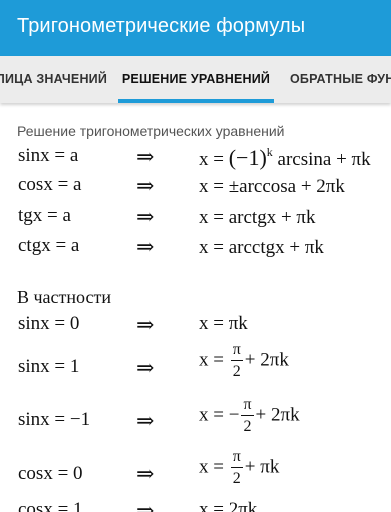 This screenshot has width=391, height=512. I want to click on equation-cos-0: cosx = 0, so click(50, 473).